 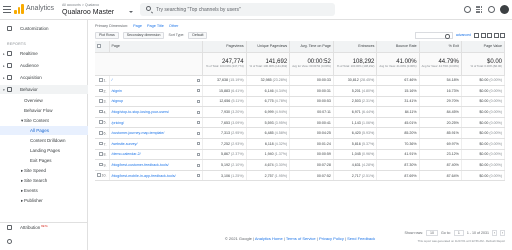 I want to click on sidebar-item-all-pages: All Pages, so click(x=44, y=130).